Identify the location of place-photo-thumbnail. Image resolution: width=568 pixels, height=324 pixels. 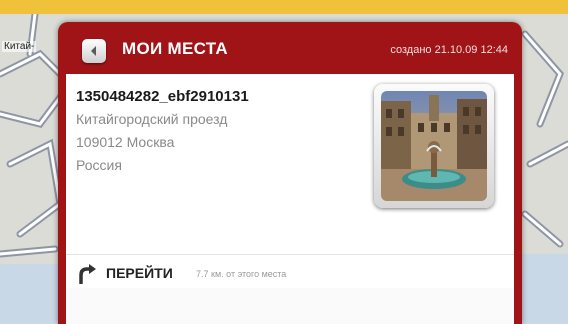
(434, 146).